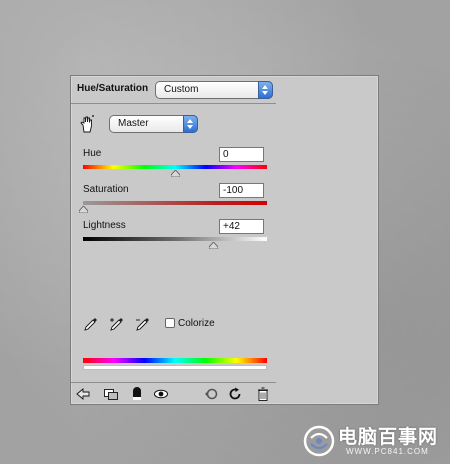  Describe the element at coordinates (387, 451) in the screenshot. I see `watermark-url: WWW.PC841.COM` at that location.